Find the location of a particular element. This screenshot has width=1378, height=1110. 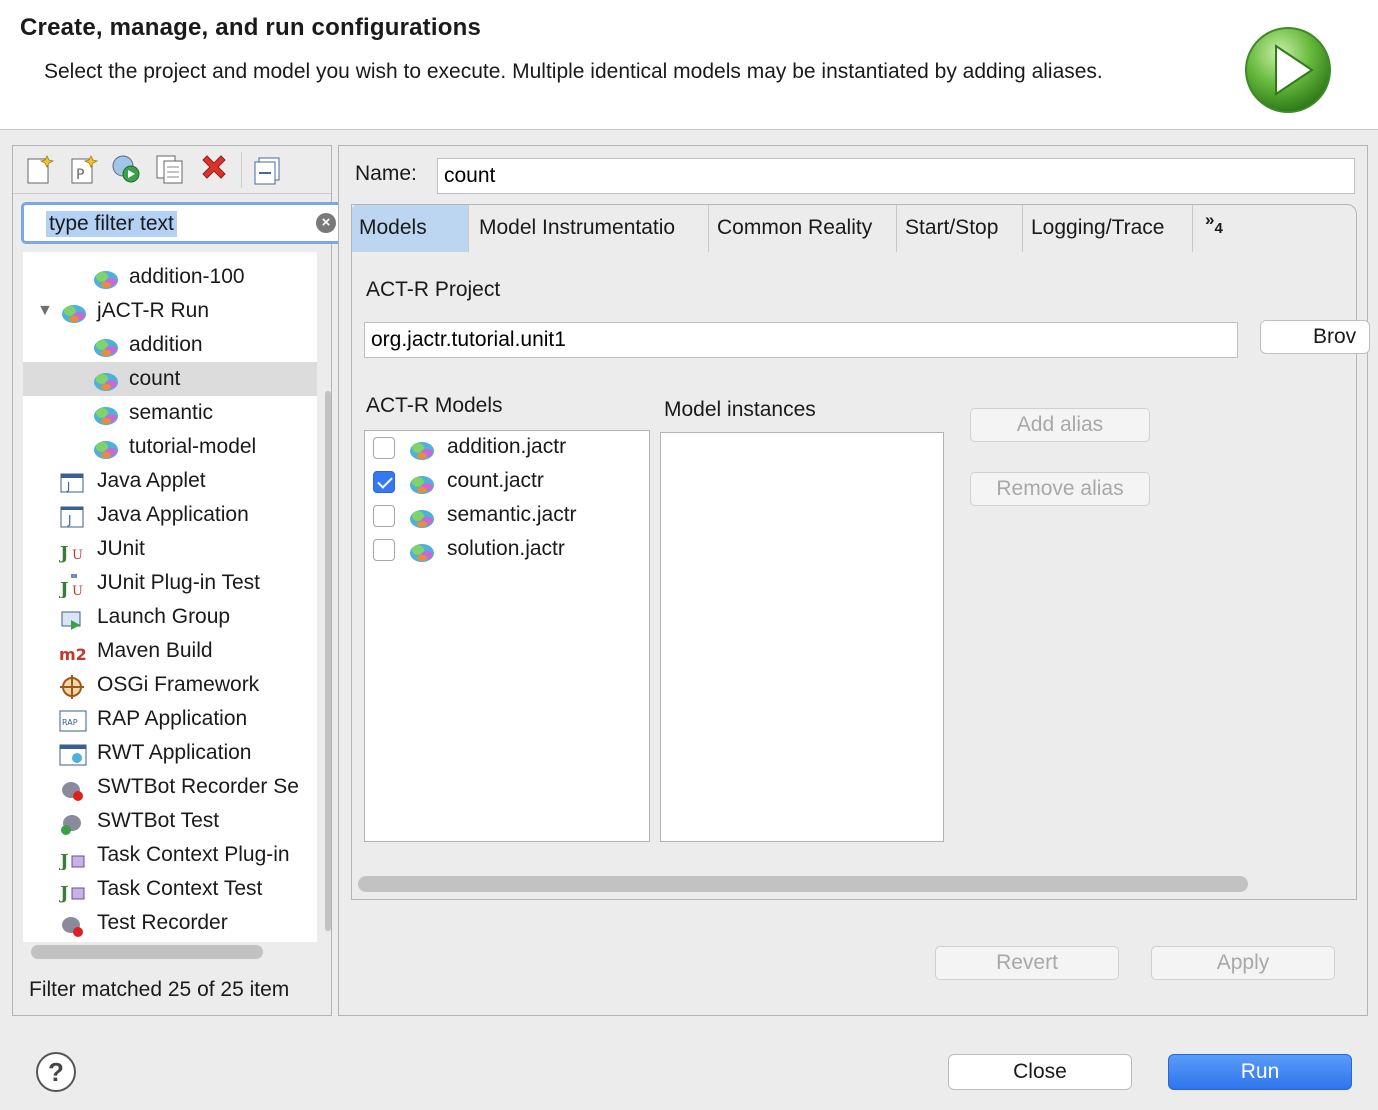

tree-item: J Task Context Plug-in is located at coordinates (170, 855).